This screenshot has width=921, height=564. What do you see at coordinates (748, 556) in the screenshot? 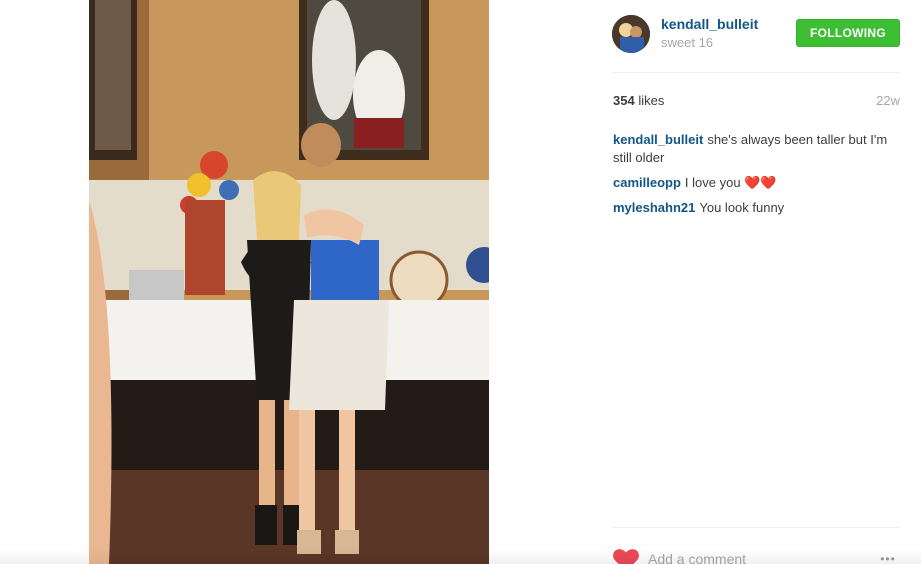
I see `add-comment-input` at bounding box center [748, 556].